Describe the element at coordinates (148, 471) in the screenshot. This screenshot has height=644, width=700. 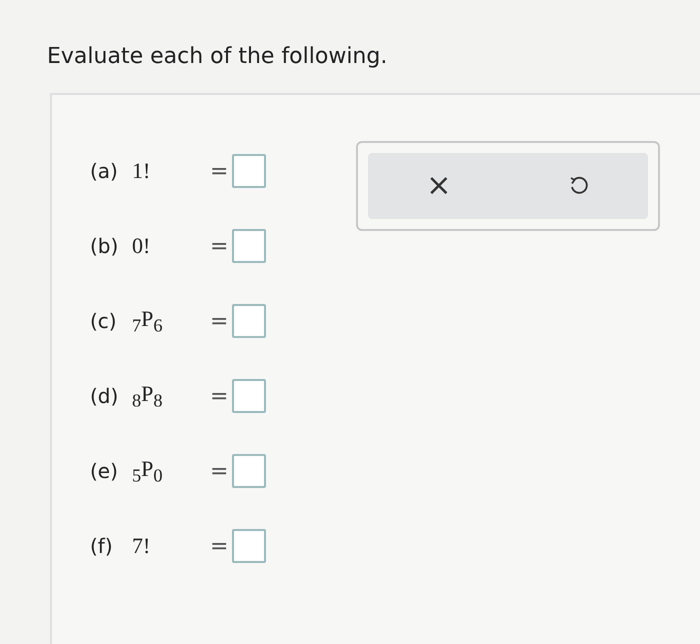
I see `math-expression: $_{5}$P$_{0}$` at that location.